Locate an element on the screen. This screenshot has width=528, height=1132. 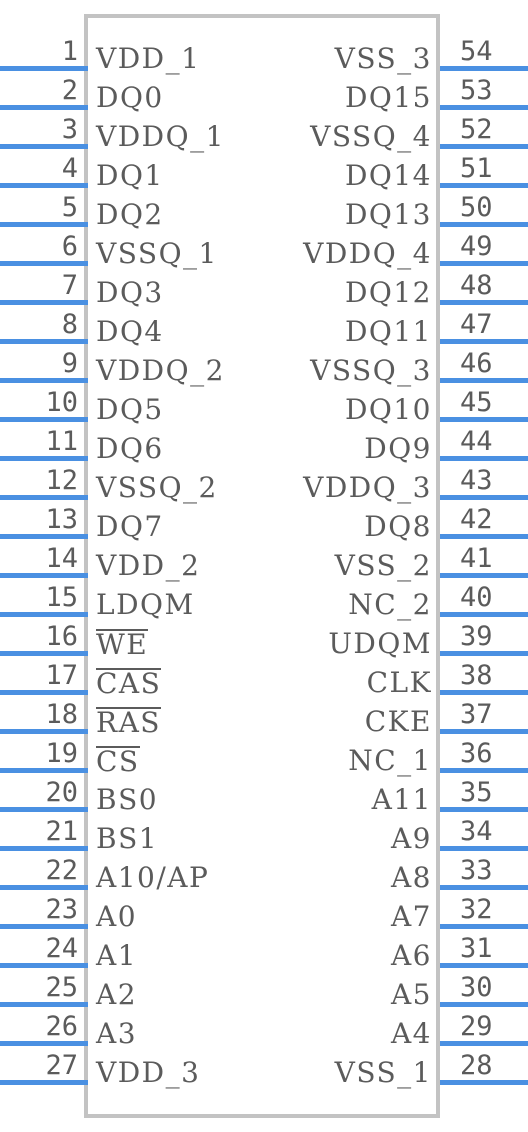
pin-name: VDDQ_1 is located at coordinates (160, 136).